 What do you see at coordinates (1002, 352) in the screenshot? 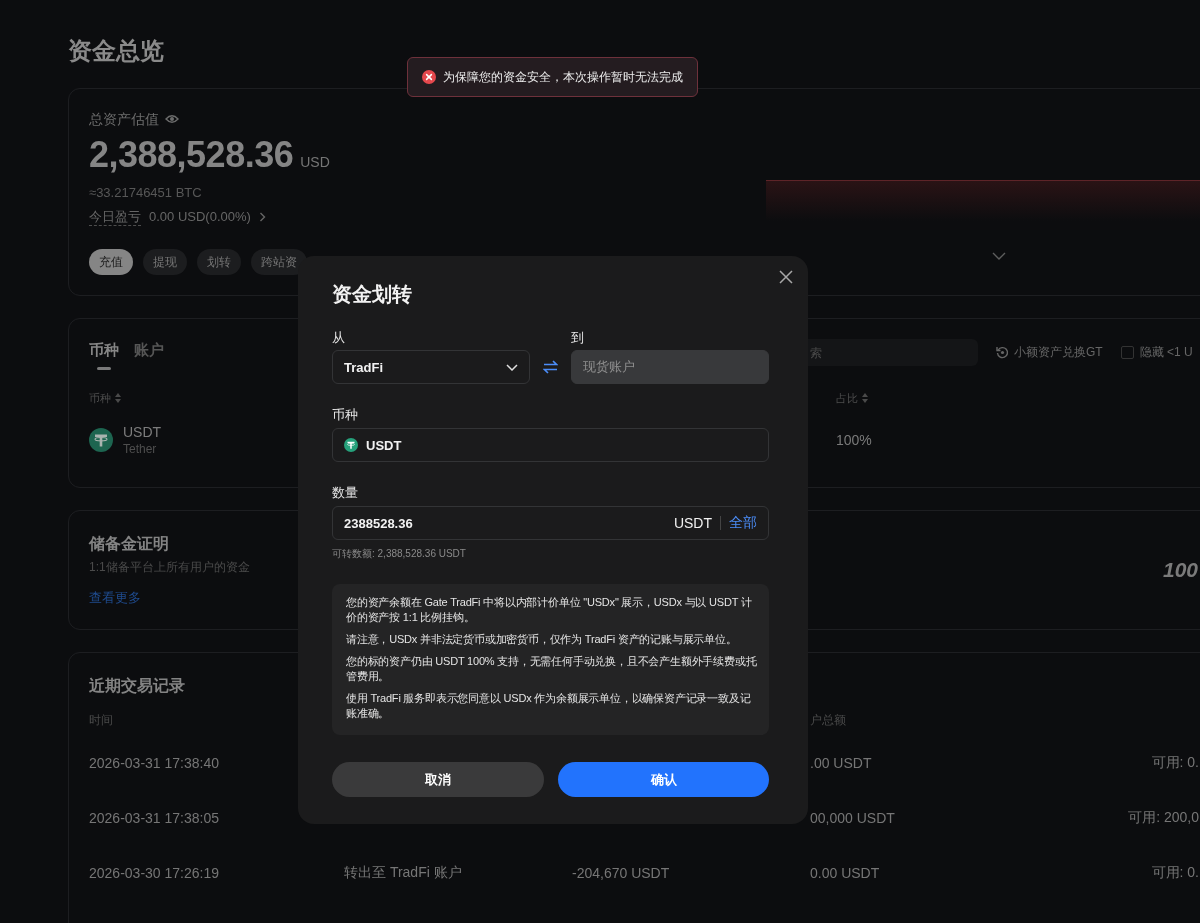
I see `circular-arrow-icon` at bounding box center [1002, 352].